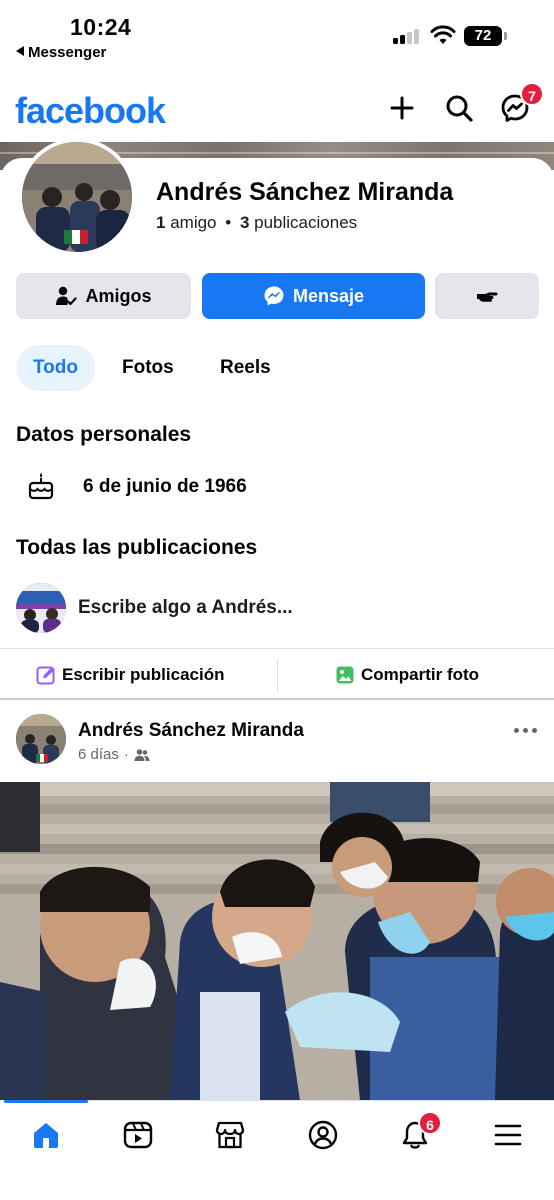  What do you see at coordinates (230, 1135) in the screenshot?
I see `marketplace-icon` at bounding box center [230, 1135].